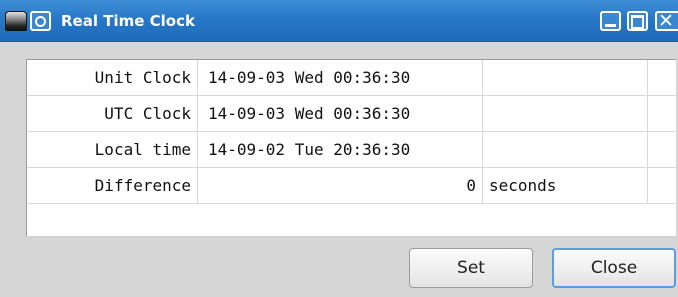 The height and width of the screenshot is (297, 678). Describe the element at coordinates (610, 21) in the screenshot. I see `minimize-button` at that location.